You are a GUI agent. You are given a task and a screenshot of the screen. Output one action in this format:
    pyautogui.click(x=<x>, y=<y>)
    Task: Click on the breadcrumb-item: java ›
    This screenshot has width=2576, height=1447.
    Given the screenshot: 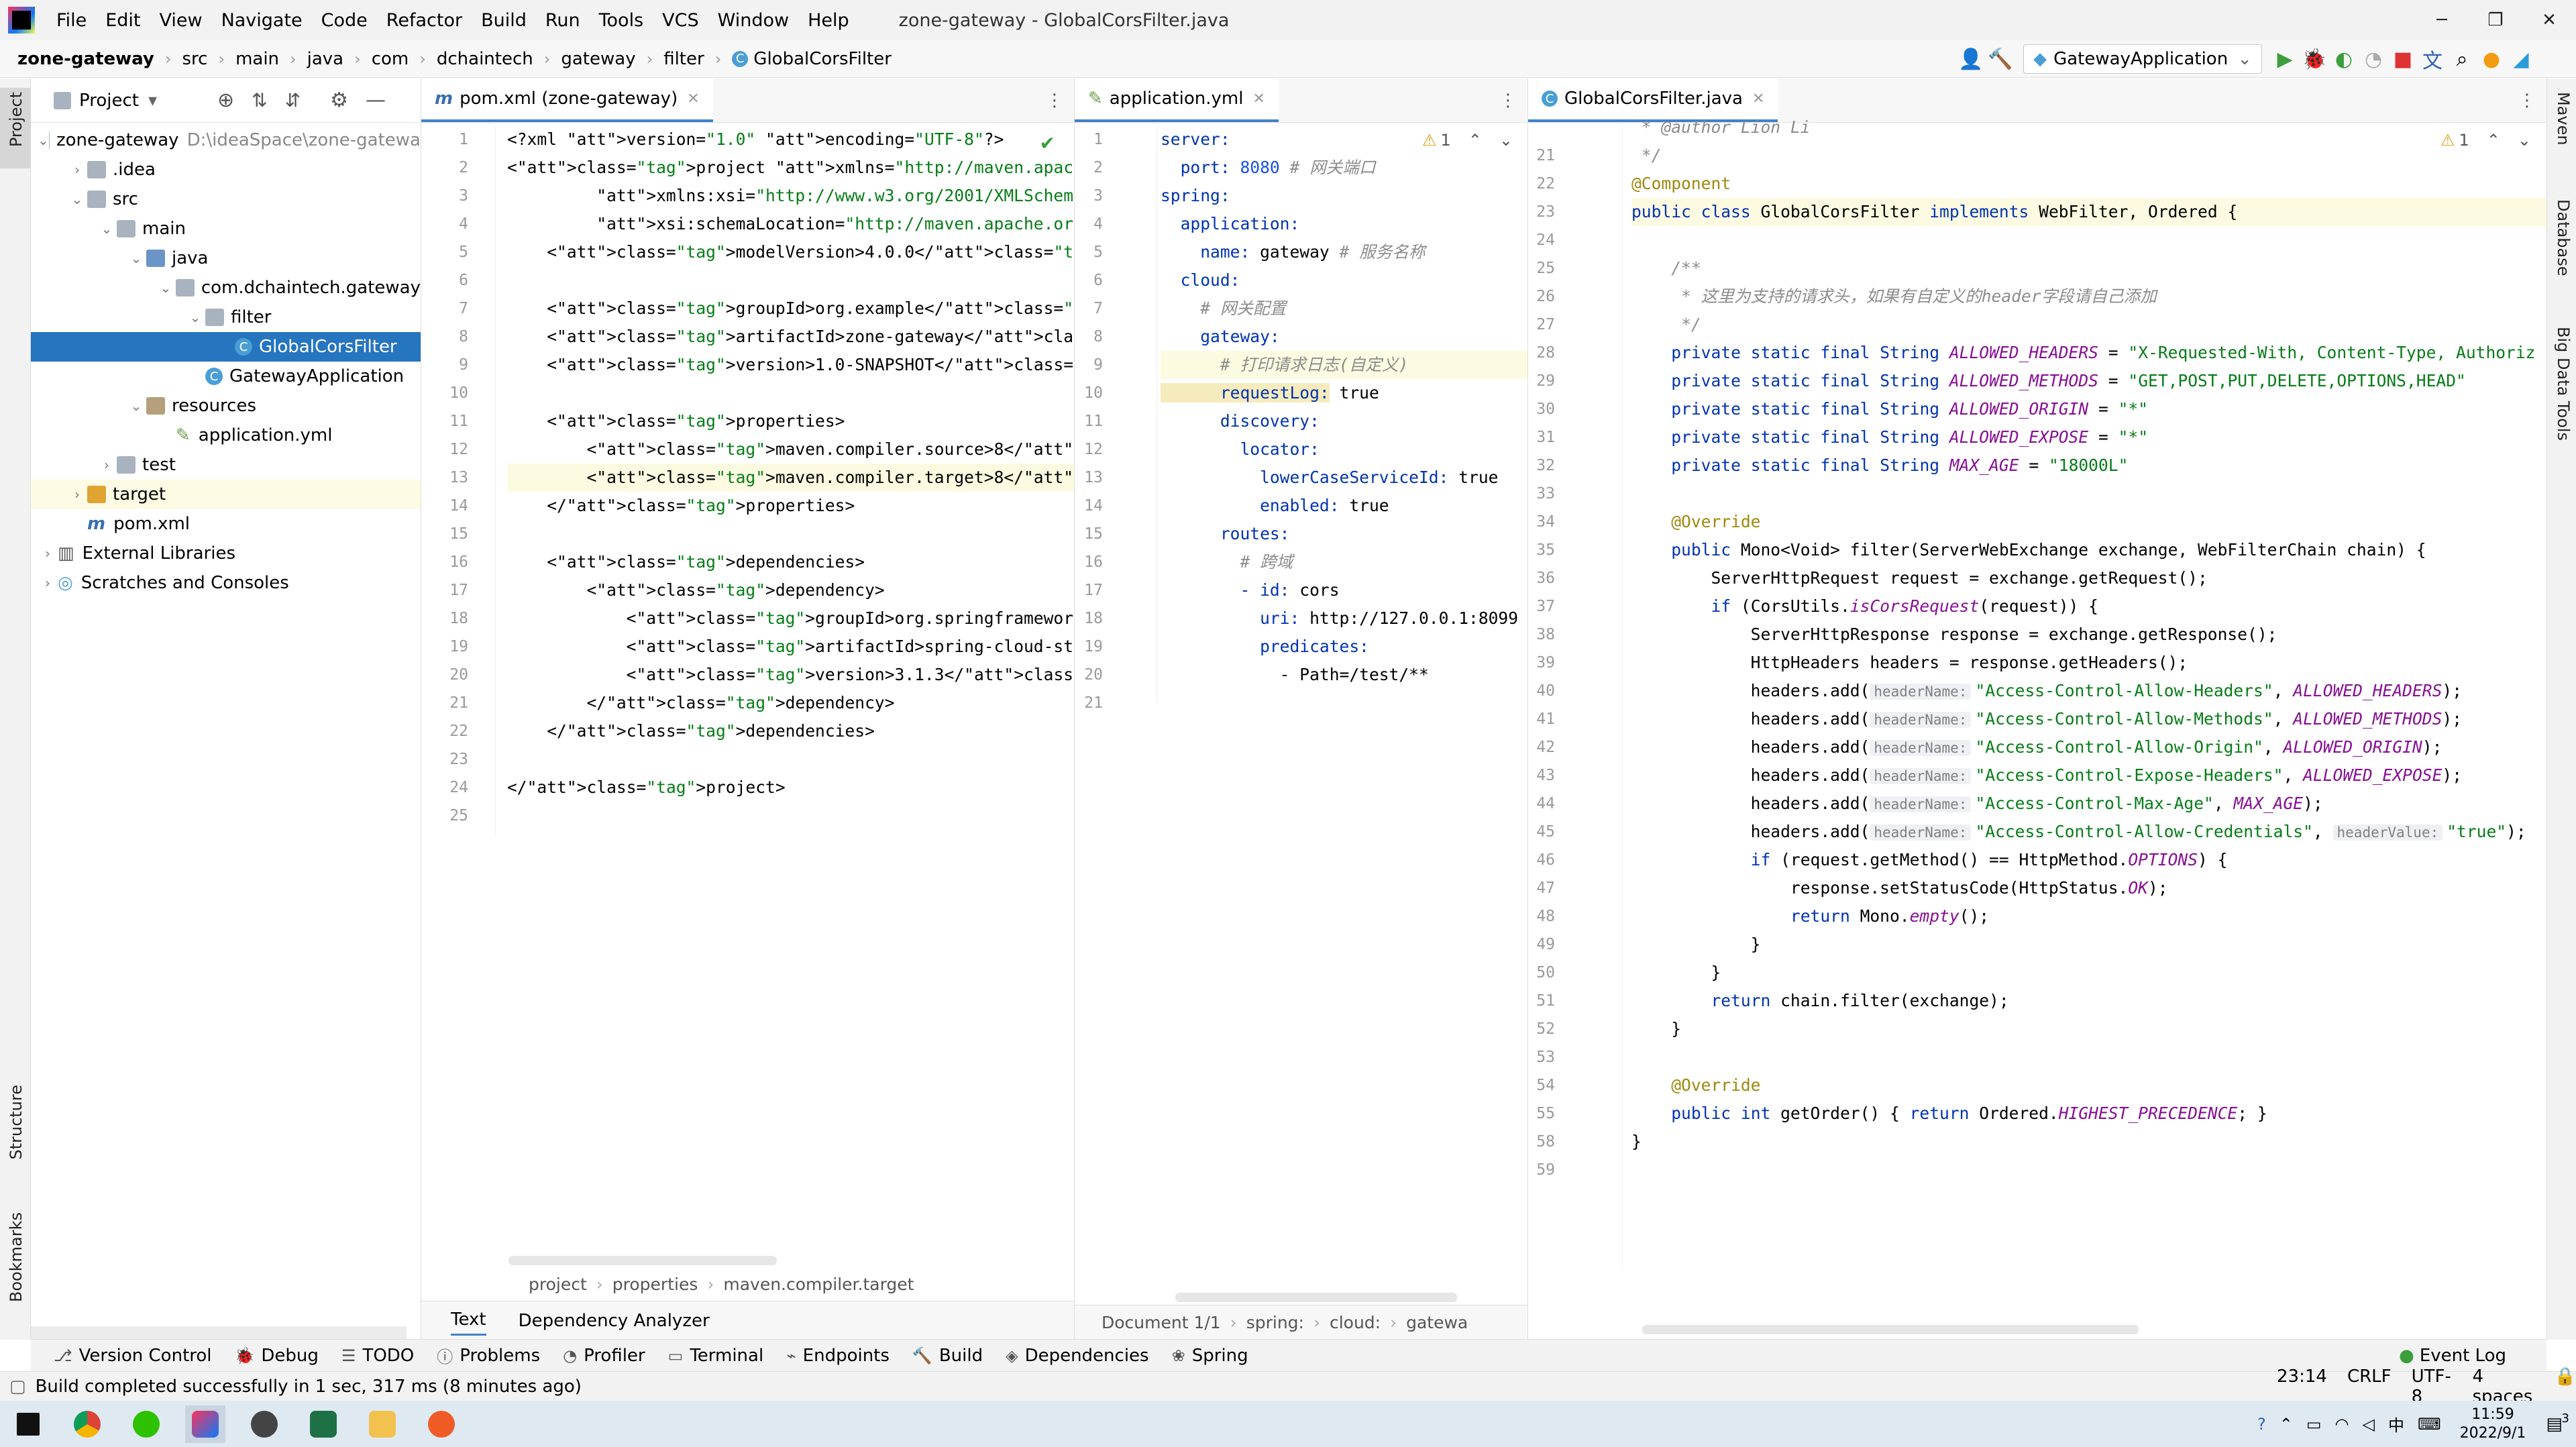 What is the action you would take?
    pyautogui.click(x=339, y=59)
    